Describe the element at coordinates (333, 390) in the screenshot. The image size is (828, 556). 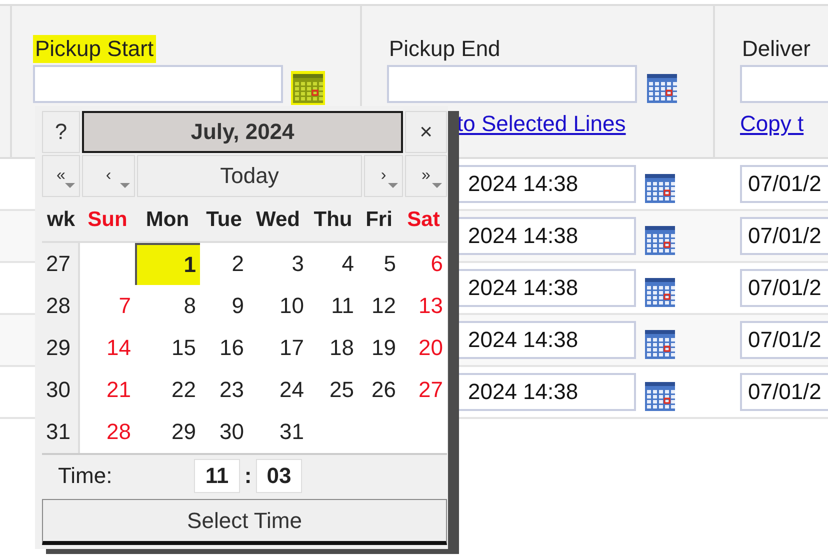
I see `calendar-day: 25` at that location.